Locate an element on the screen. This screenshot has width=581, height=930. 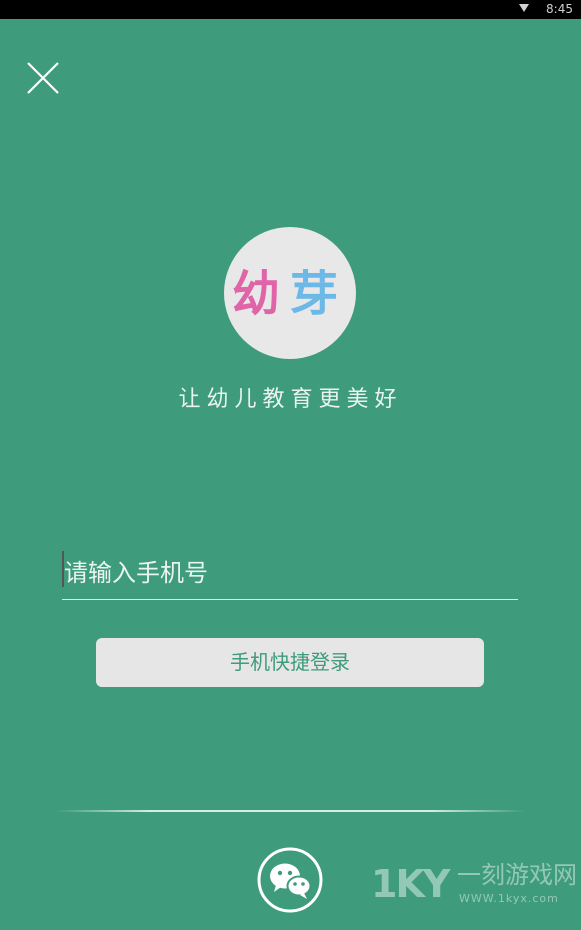
status-time: 8:45 is located at coordinates (559, 9).